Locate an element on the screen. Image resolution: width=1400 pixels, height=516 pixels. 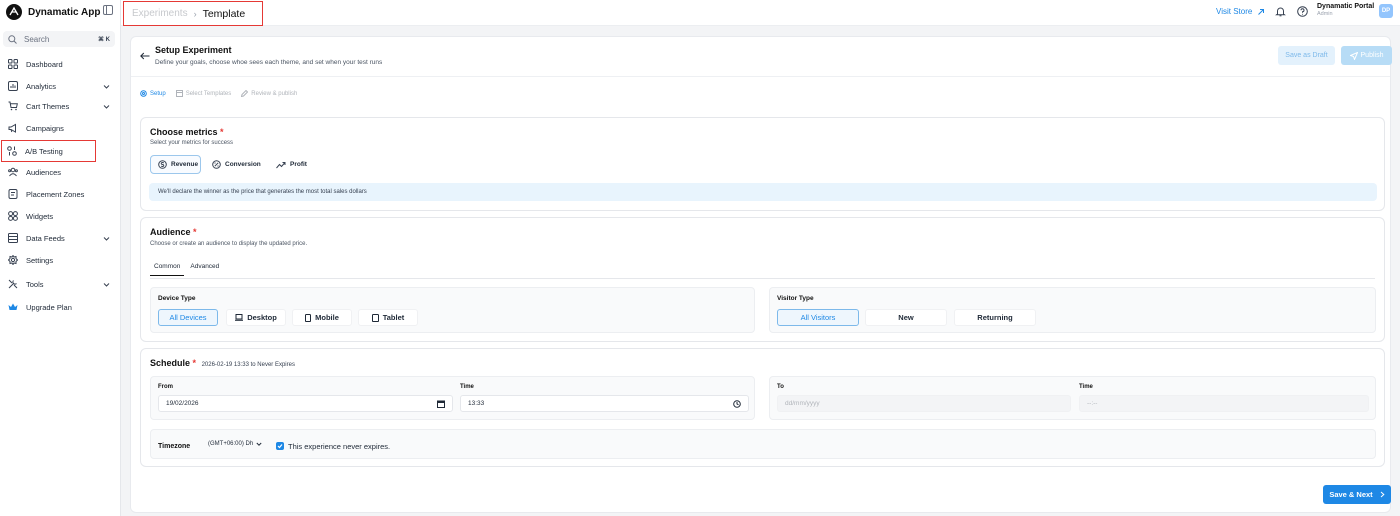
sidebar-item-ab-testing: A/B Testing is located at coordinates (48, 151).